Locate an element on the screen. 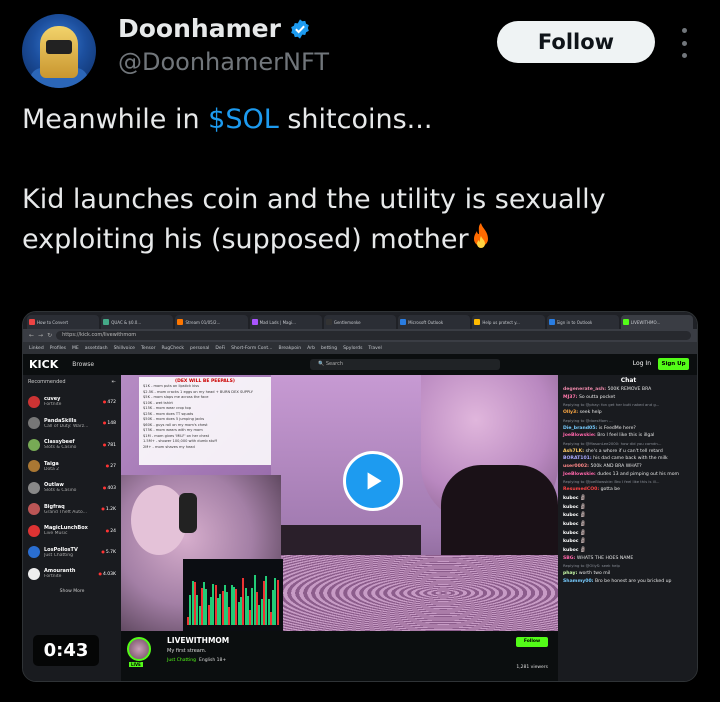  channel-text: Classybeef Slots & Casino is located at coordinates (71, 444).